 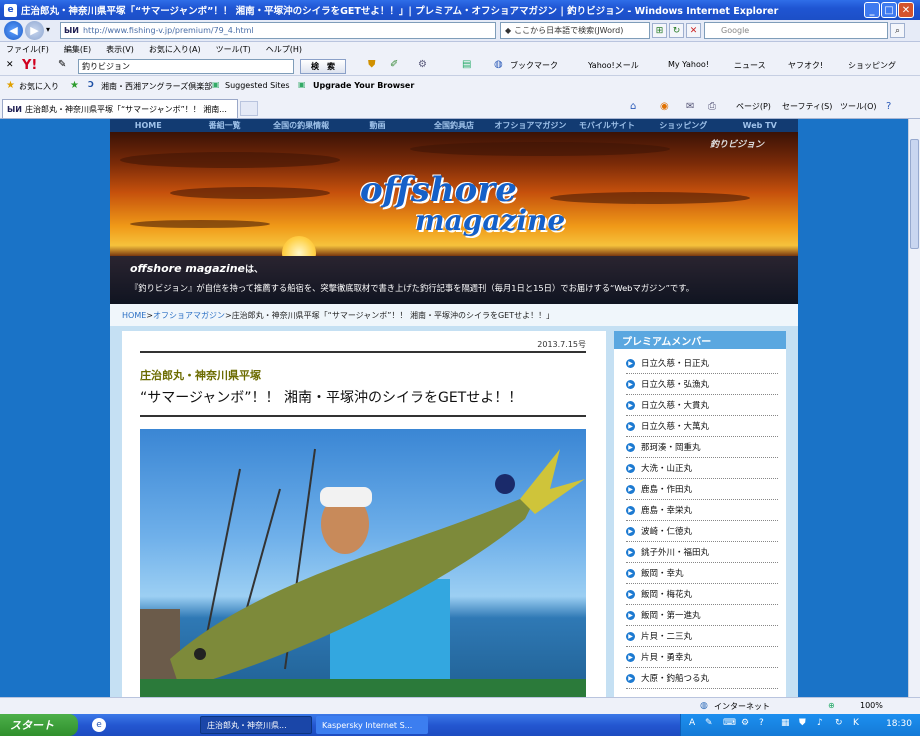 I want to click on fav-upgrade-browser: Upgrade Your Browser, so click(x=363, y=85).